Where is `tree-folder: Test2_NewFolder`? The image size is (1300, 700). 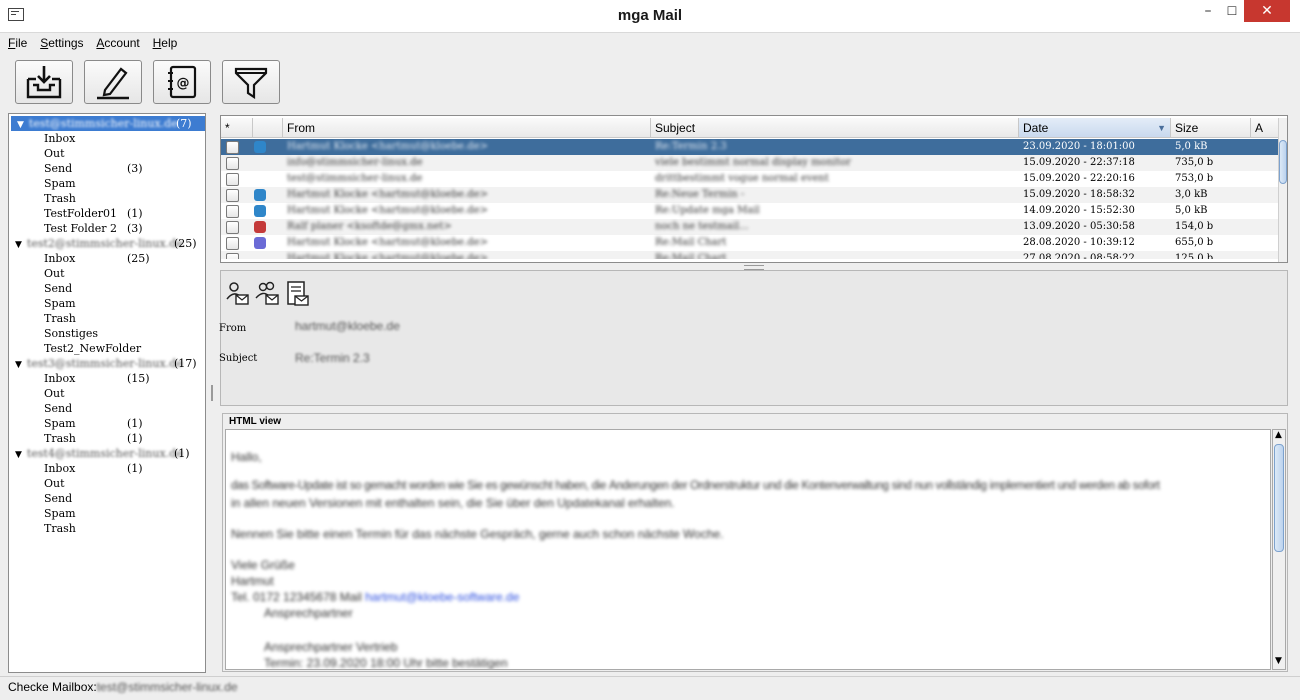
tree-folder: Test2_NewFolder is located at coordinates (107, 348).